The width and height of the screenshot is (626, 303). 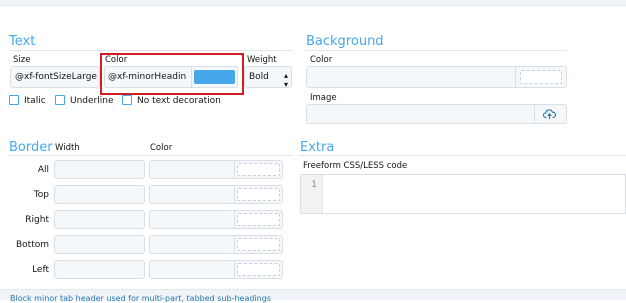 I want to click on css-code-editor: 1, so click(x=463, y=194).